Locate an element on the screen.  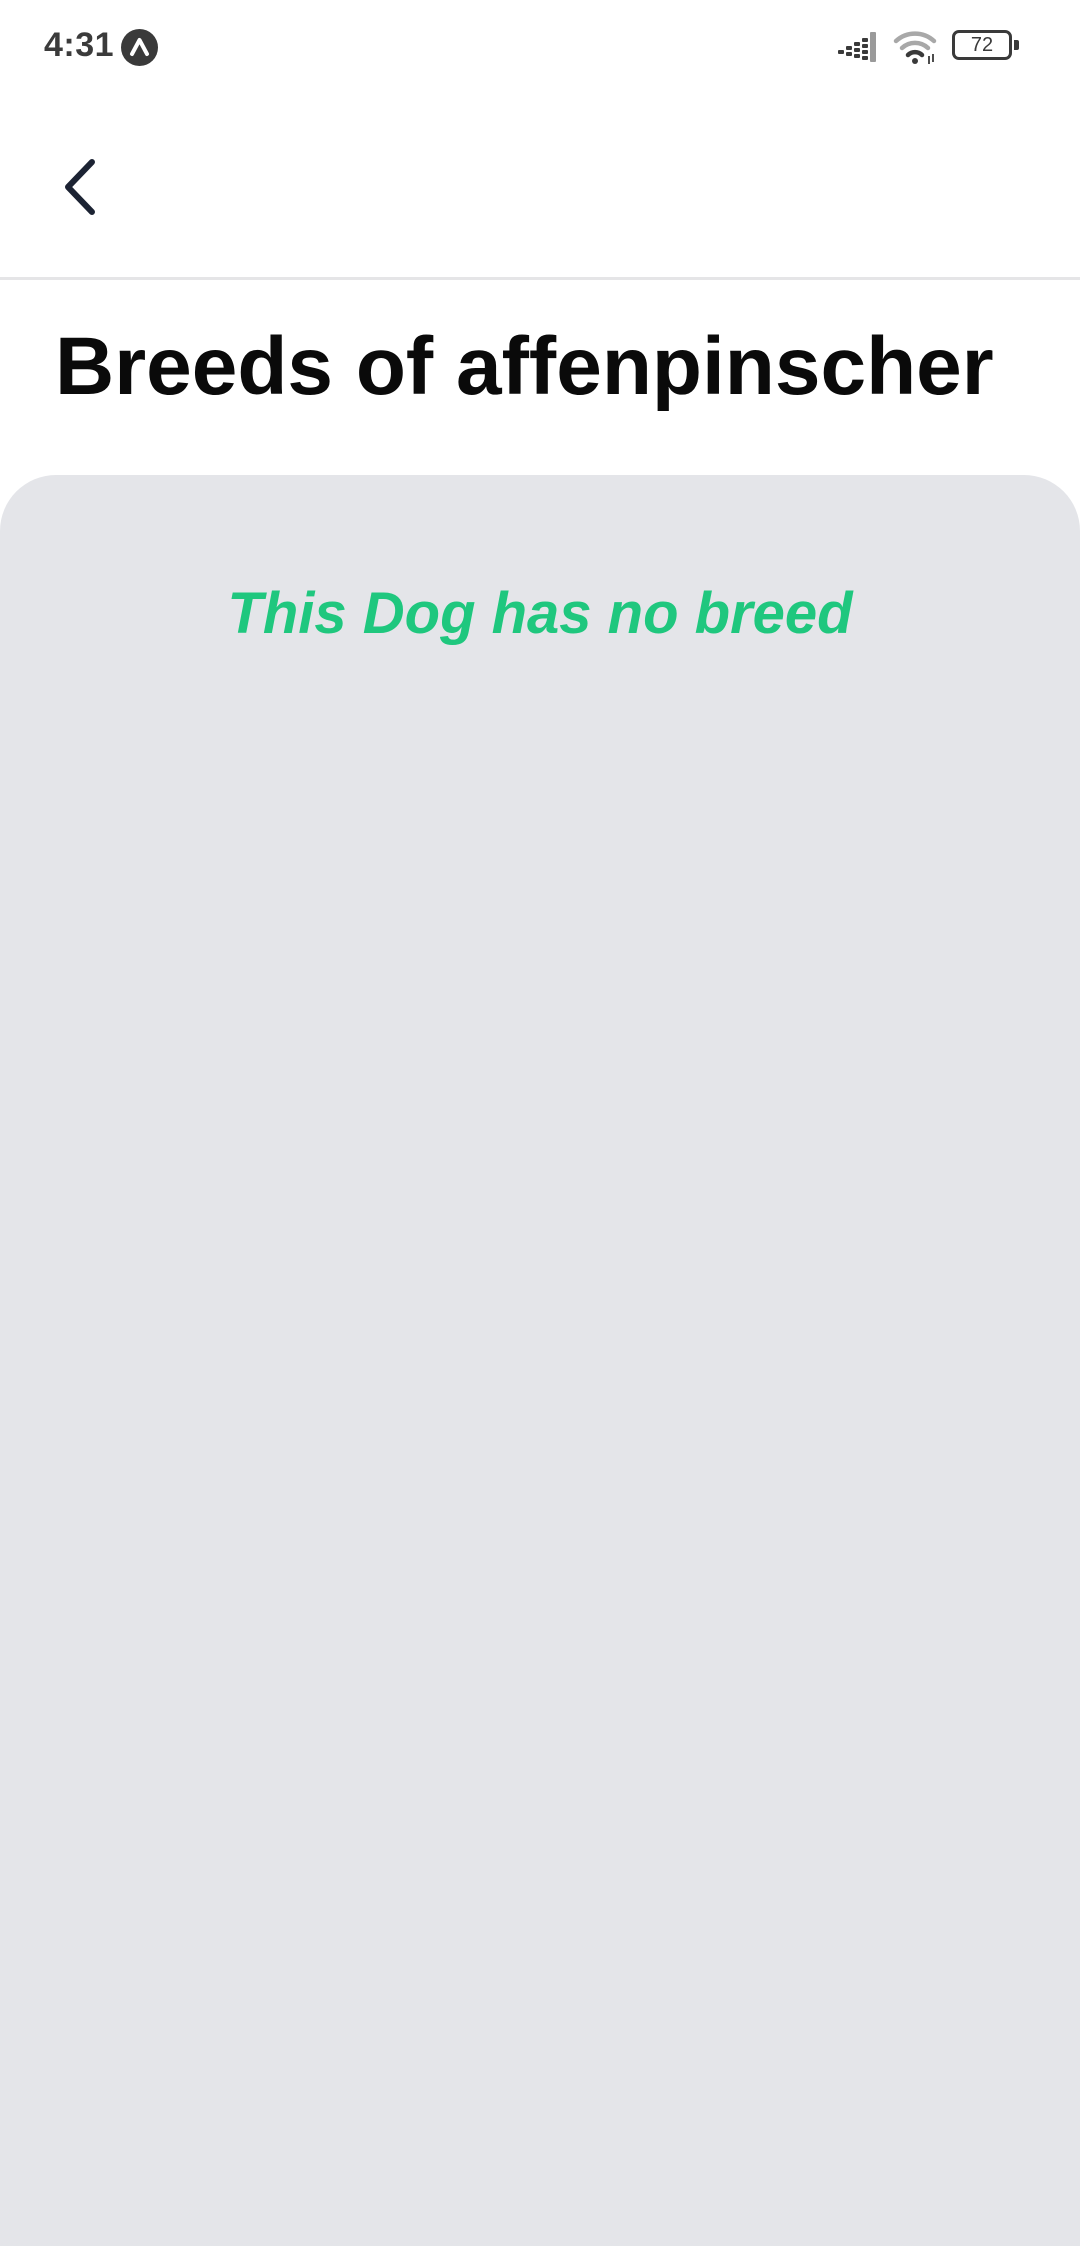
app-header is located at coordinates (540, 188).